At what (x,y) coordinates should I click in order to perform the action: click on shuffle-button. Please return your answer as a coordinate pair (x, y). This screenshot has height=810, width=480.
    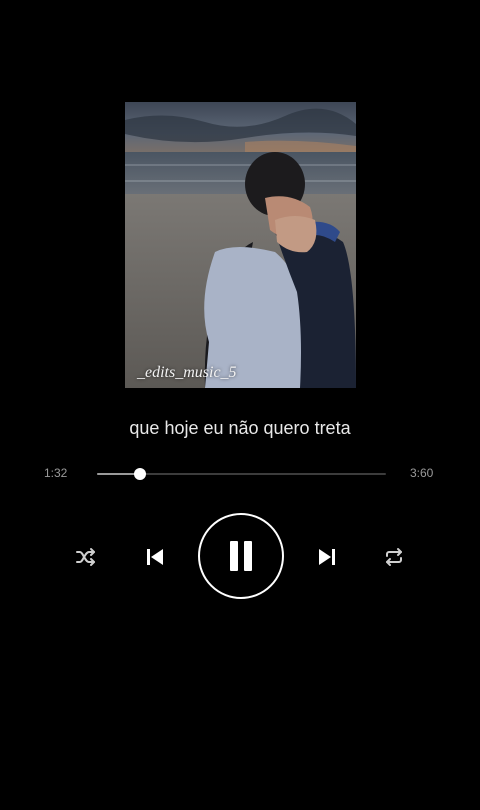
    Looking at the image, I should click on (86, 557).